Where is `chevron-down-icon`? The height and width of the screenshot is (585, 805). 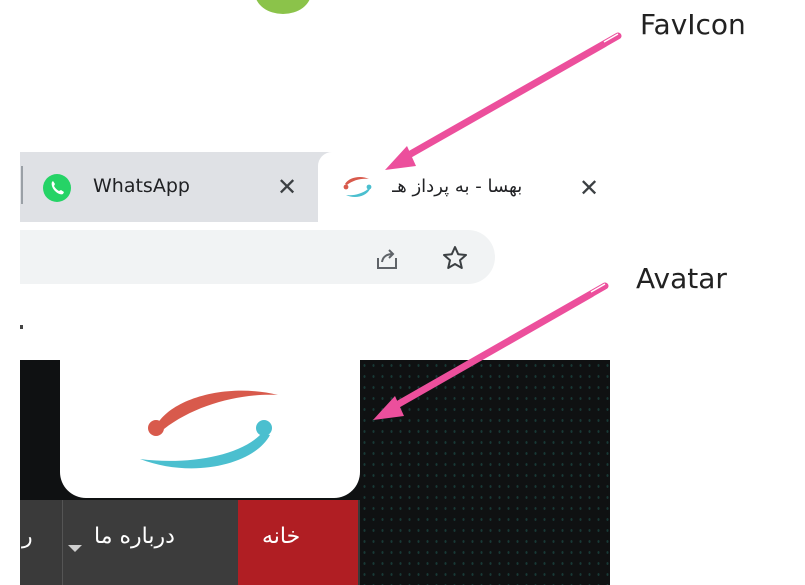
chevron-down-icon is located at coordinates (75, 548).